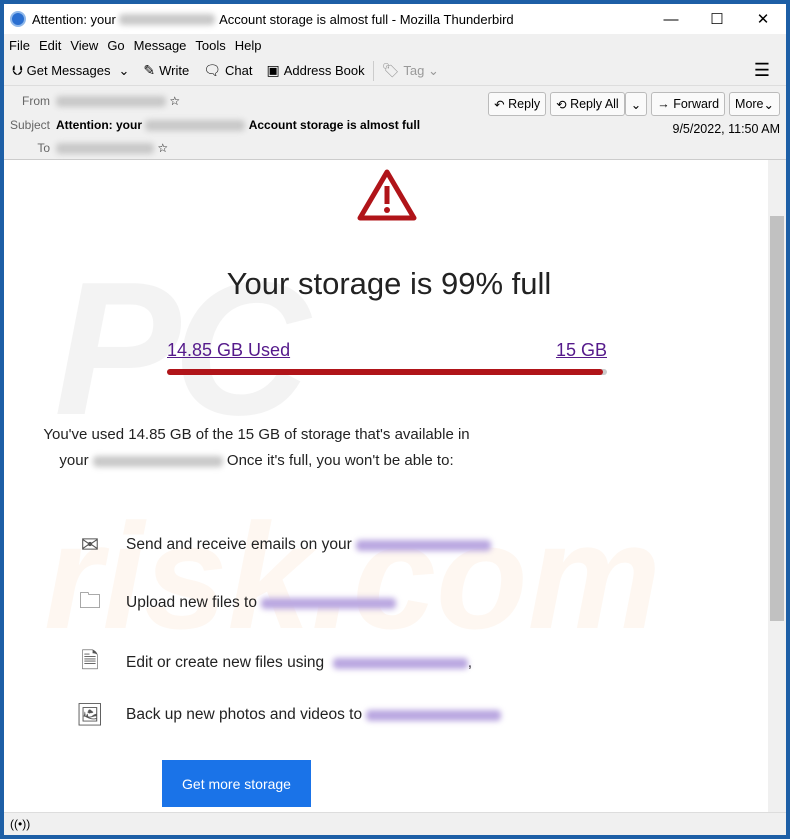 This screenshot has width=790, height=839. I want to click on pencil-icon: ✎, so click(149, 70).